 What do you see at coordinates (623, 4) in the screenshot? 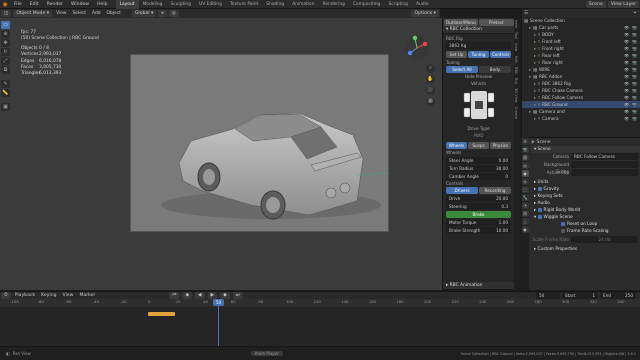
I see `view-layer-selector: View Layer` at bounding box center [623, 4].